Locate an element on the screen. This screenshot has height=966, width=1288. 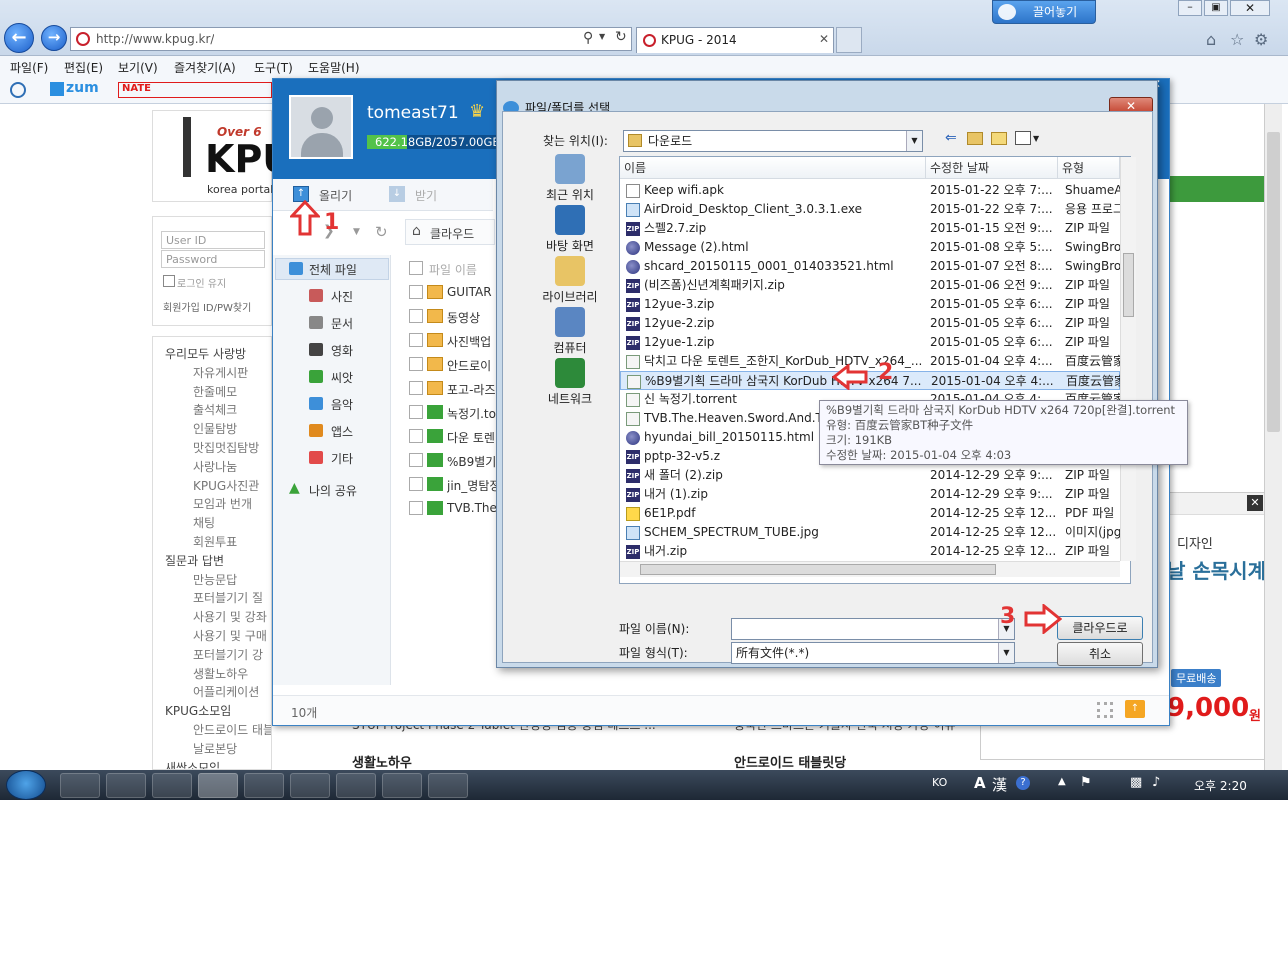
menu-favorites: 즐겨찾기(A) is located at coordinates (205, 67).